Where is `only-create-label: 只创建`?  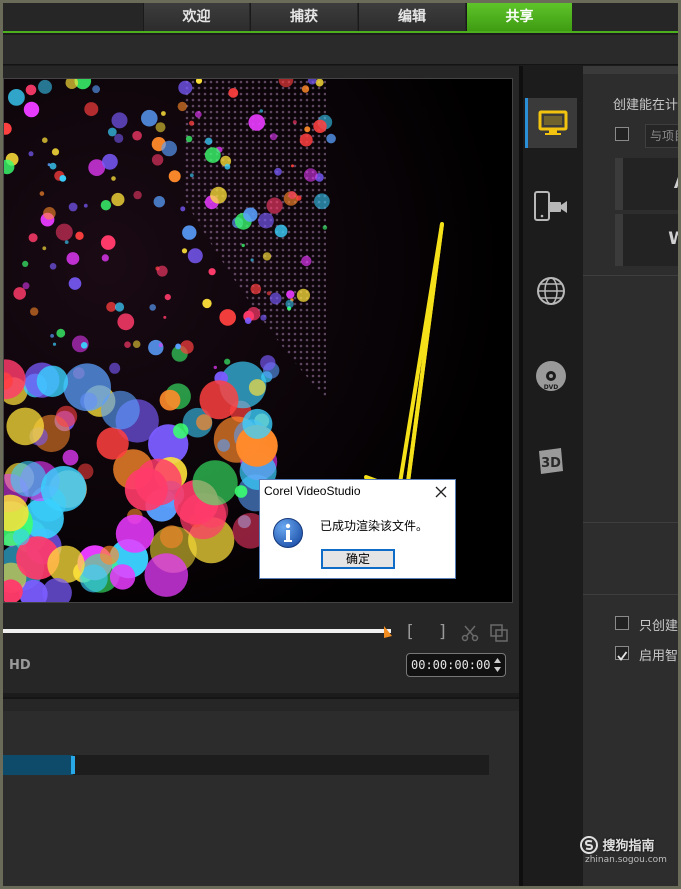 only-create-label: 只创建 is located at coordinates (658, 626).